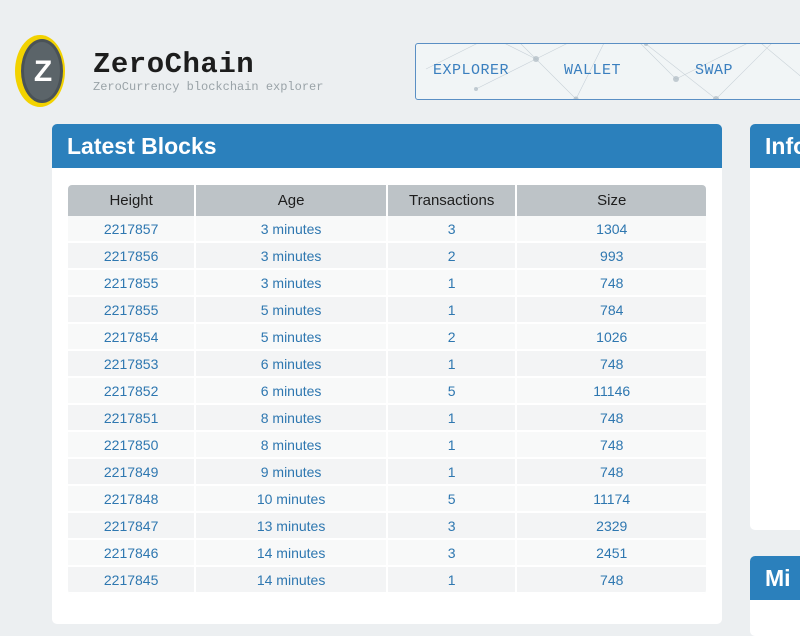 The width and height of the screenshot is (800, 636). Describe the element at coordinates (592, 70) in the screenshot. I see `nav-wallet: WALLET` at that location.